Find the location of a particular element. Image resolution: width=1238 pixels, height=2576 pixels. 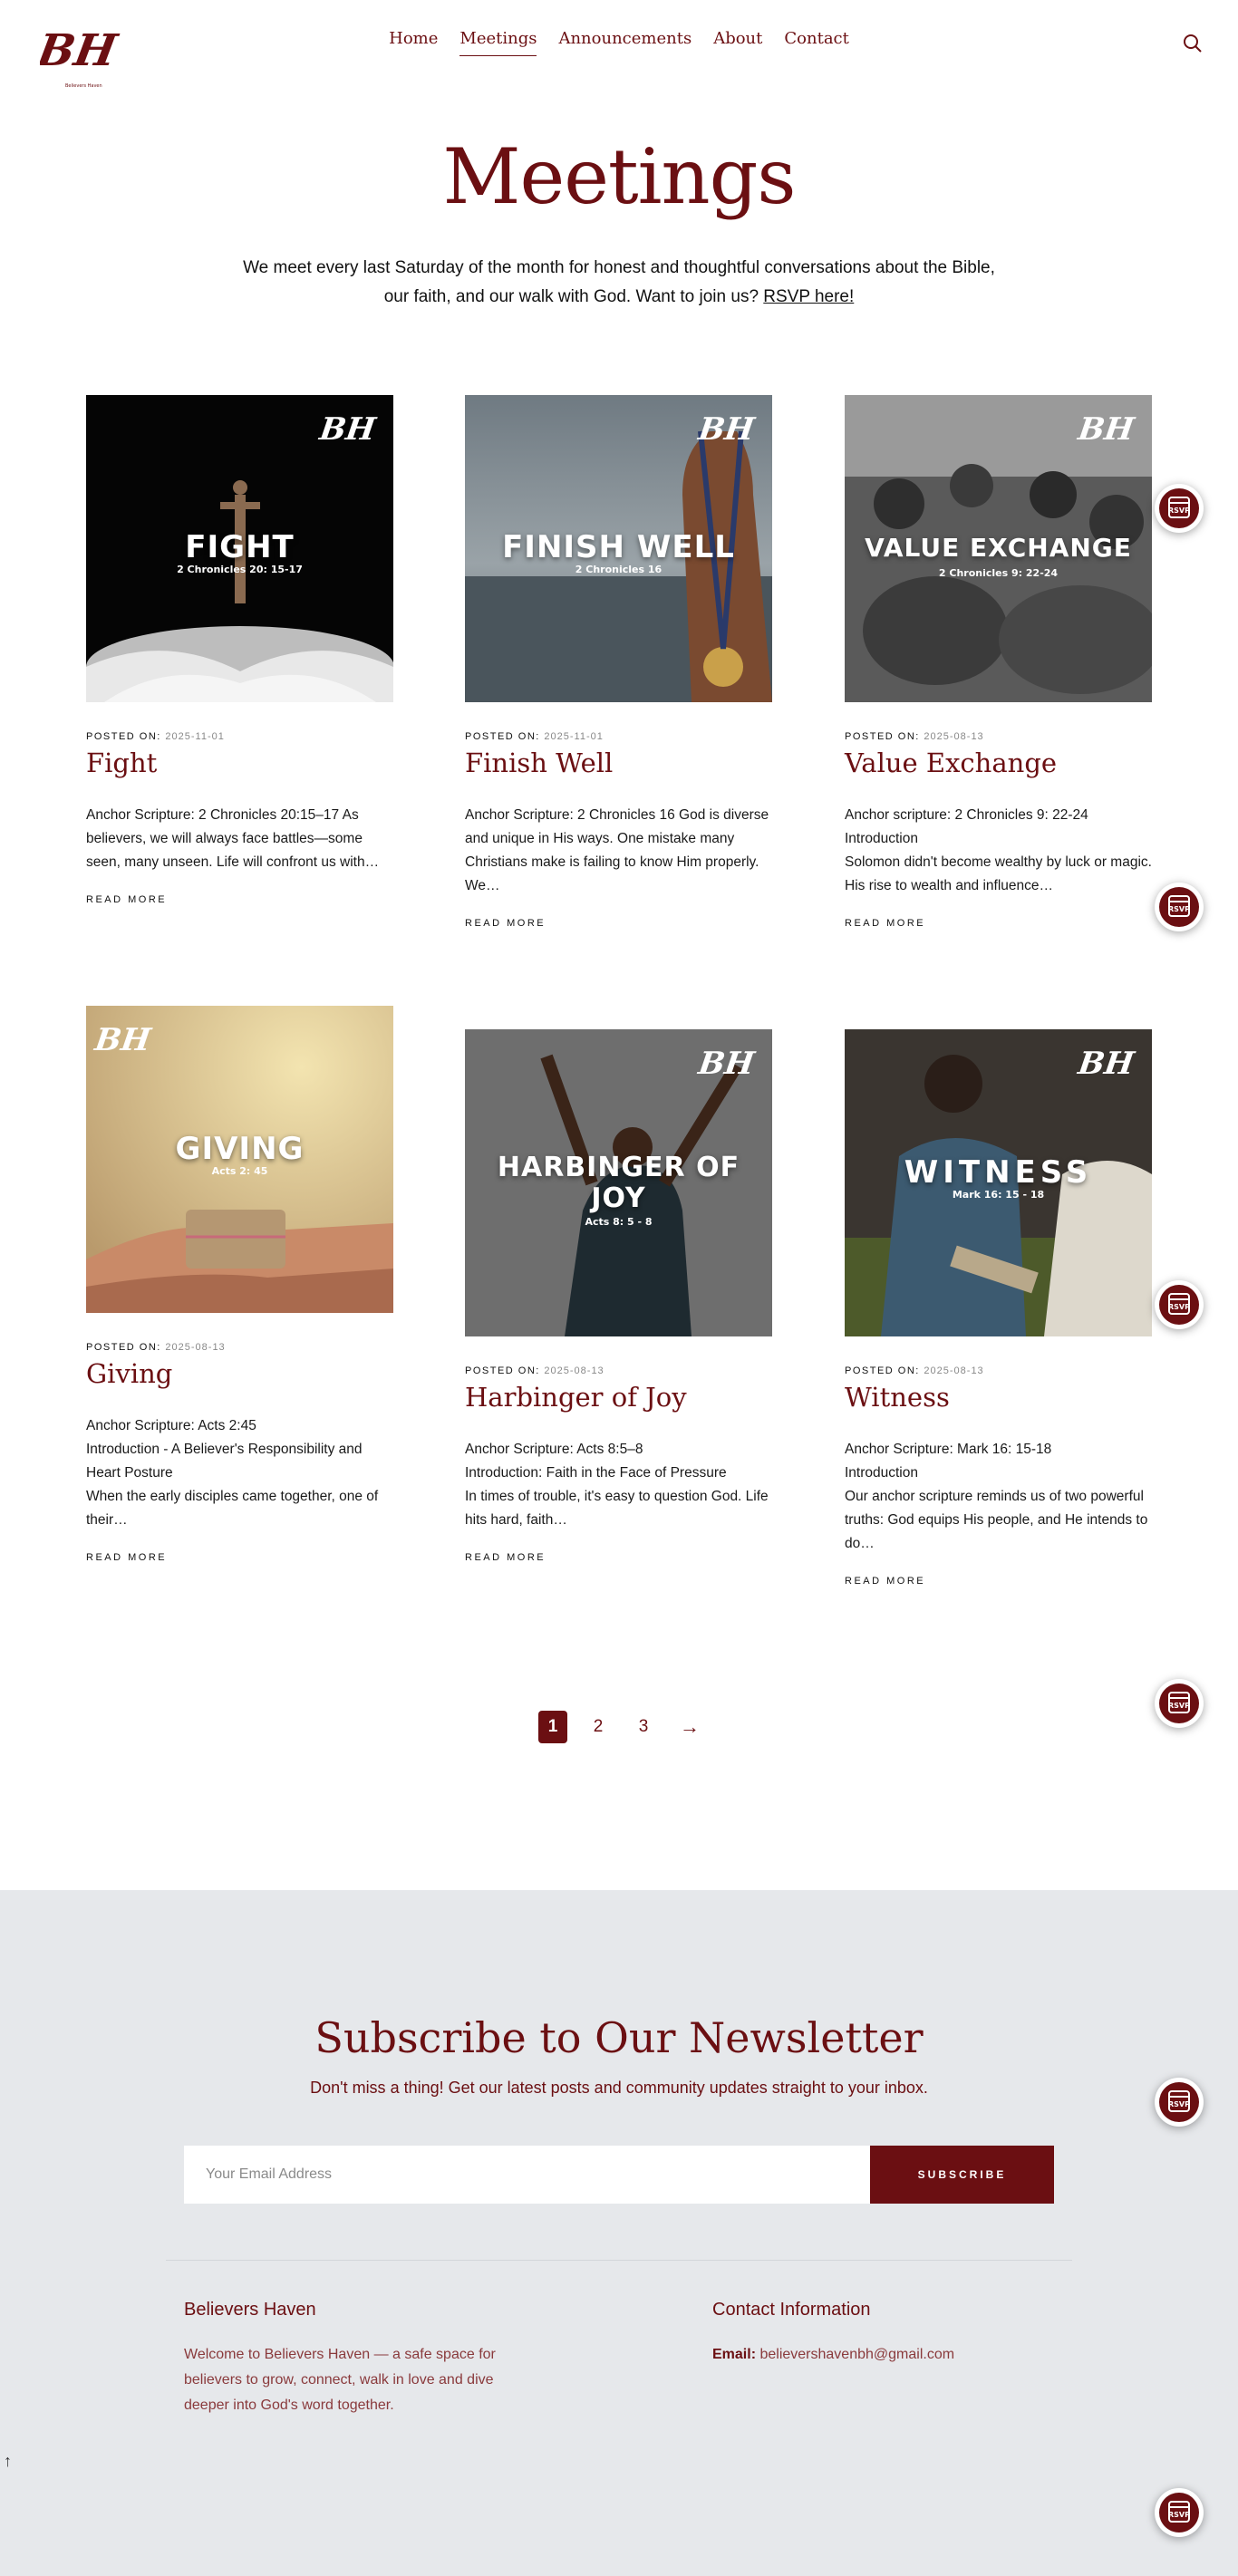

post-date: POSTED ON: 2025-11-01 is located at coordinates (239, 736).